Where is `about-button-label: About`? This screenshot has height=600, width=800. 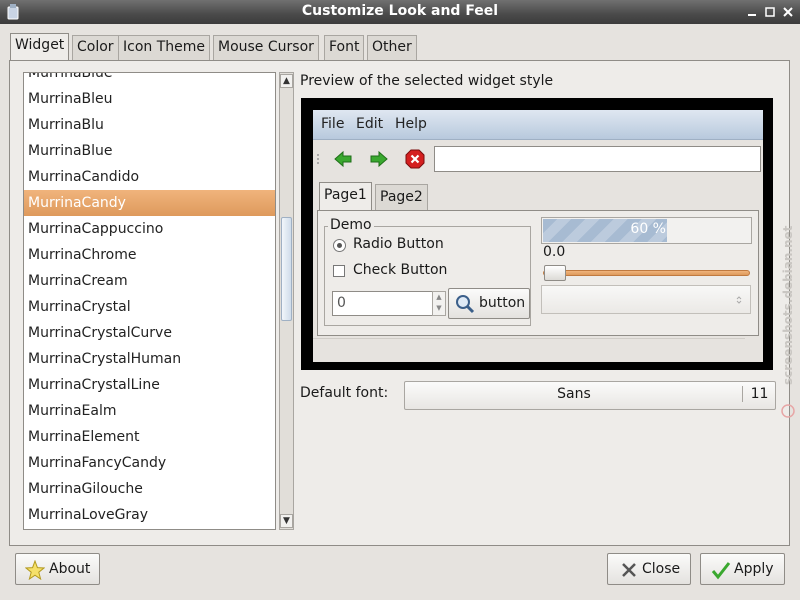 about-button-label: About is located at coordinates (70, 569).